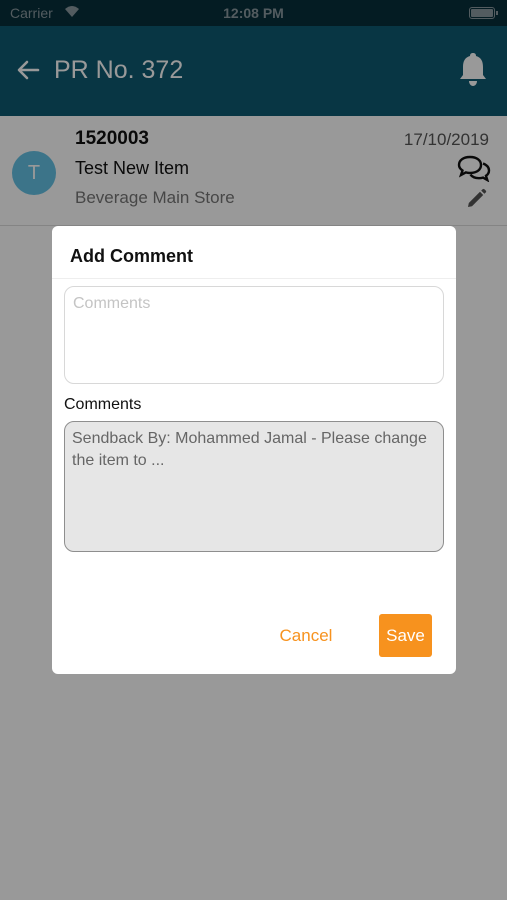 This screenshot has width=507, height=900. I want to click on comments-history-label: Comments, so click(103, 404).